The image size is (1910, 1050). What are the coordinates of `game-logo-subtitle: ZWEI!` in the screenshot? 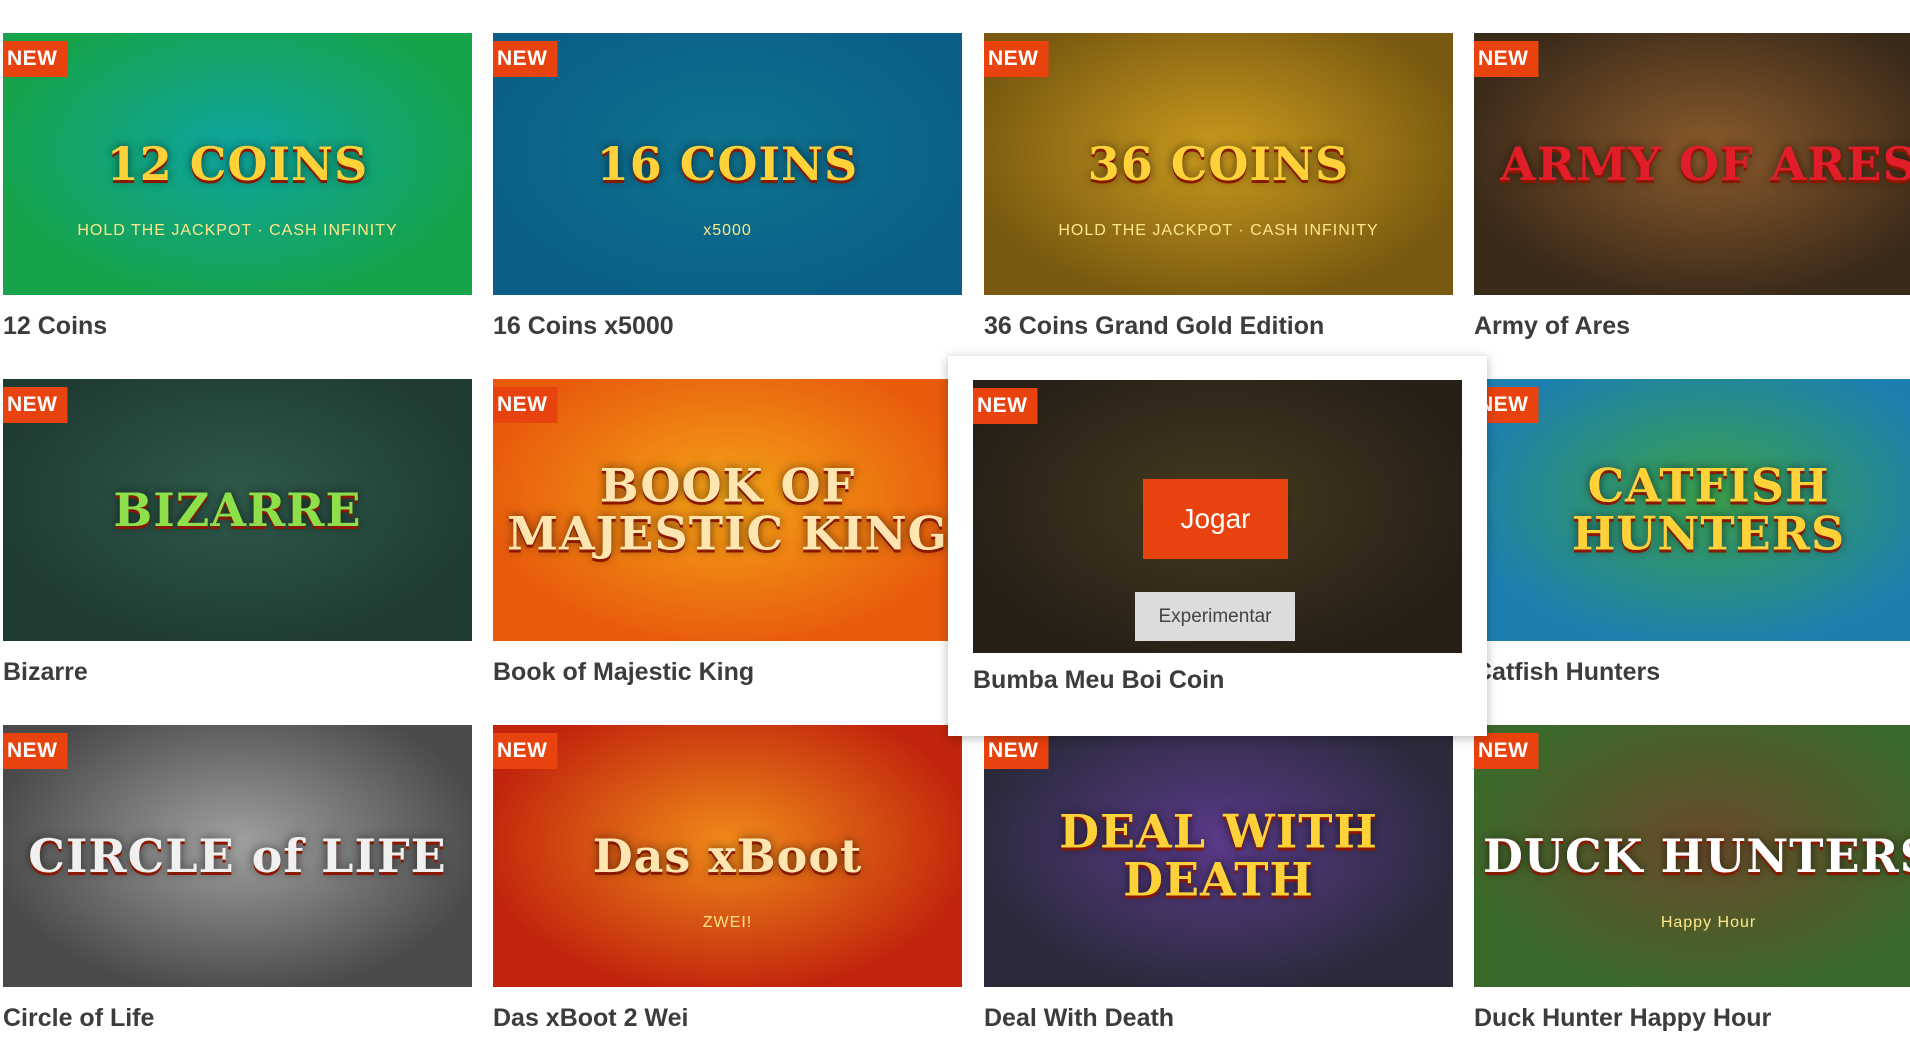 It's located at (727, 923).